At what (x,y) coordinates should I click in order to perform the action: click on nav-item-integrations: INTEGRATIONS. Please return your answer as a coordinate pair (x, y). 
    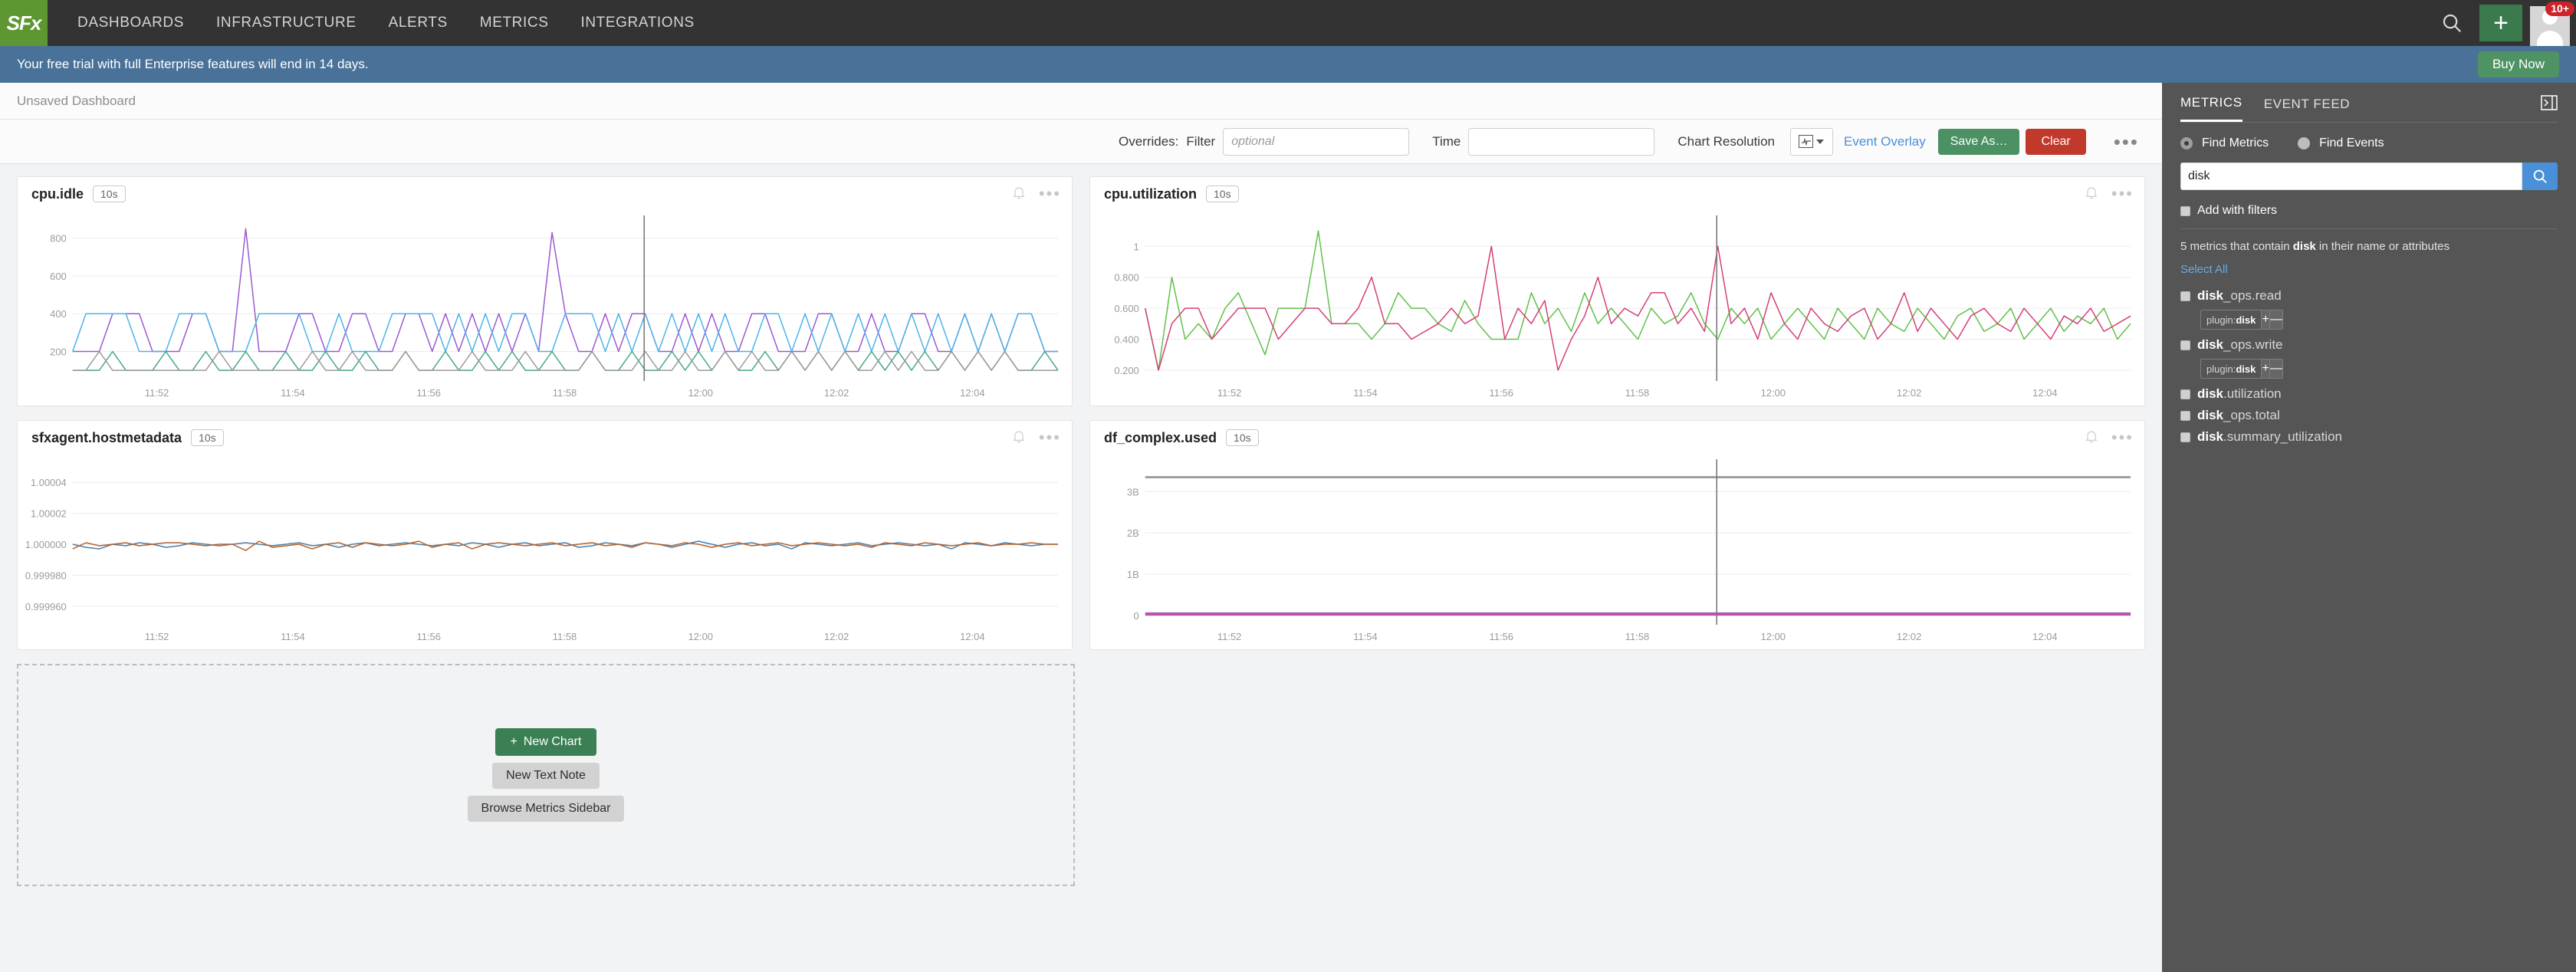
    Looking at the image, I should click on (637, 23).